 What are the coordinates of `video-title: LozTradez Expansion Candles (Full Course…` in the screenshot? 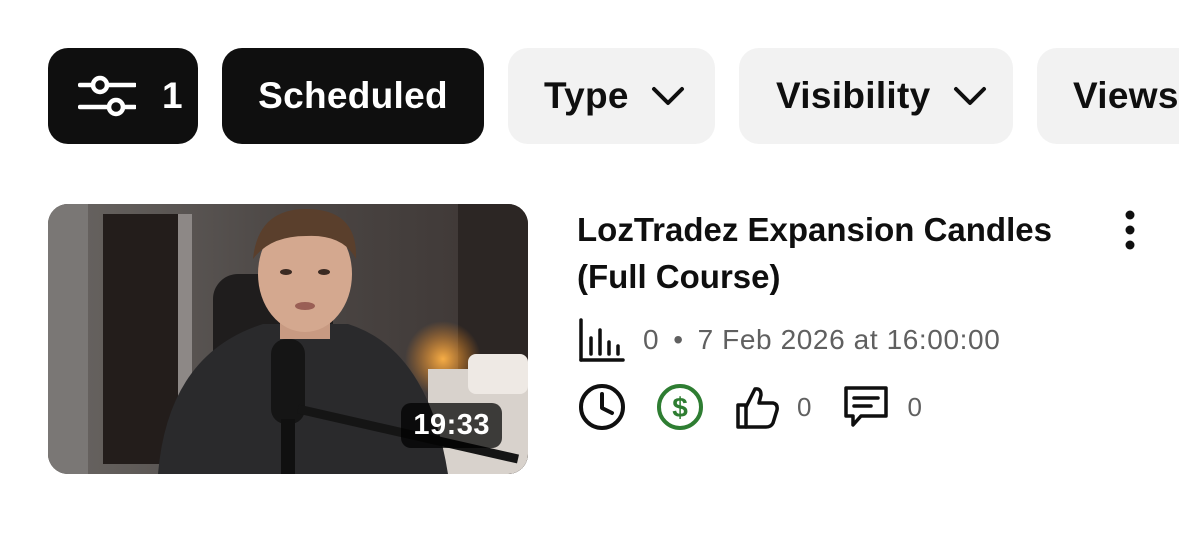 It's located at (842, 253).